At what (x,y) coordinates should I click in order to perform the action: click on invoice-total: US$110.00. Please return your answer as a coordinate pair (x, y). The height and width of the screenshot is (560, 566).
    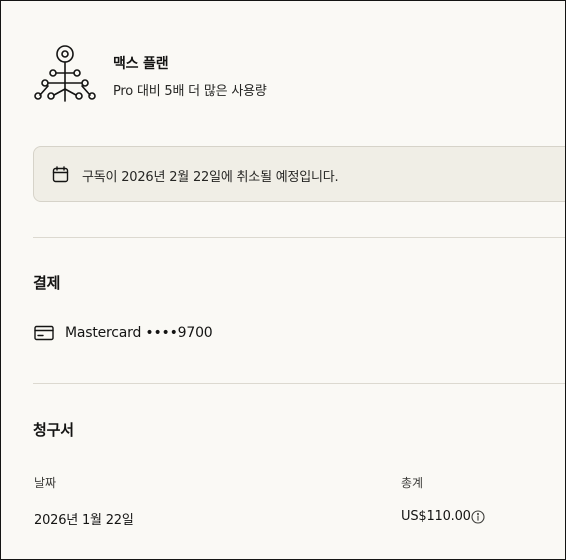
    Looking at the image, I should click on (436, 516).